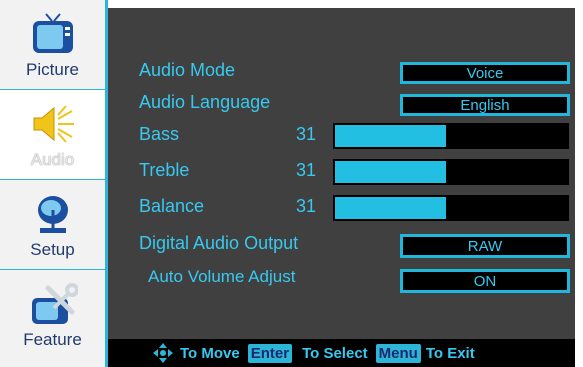 The width and height of the screenshot is (583, 367). I want to click on tab-audio-label: Audio, so click(52, 159).